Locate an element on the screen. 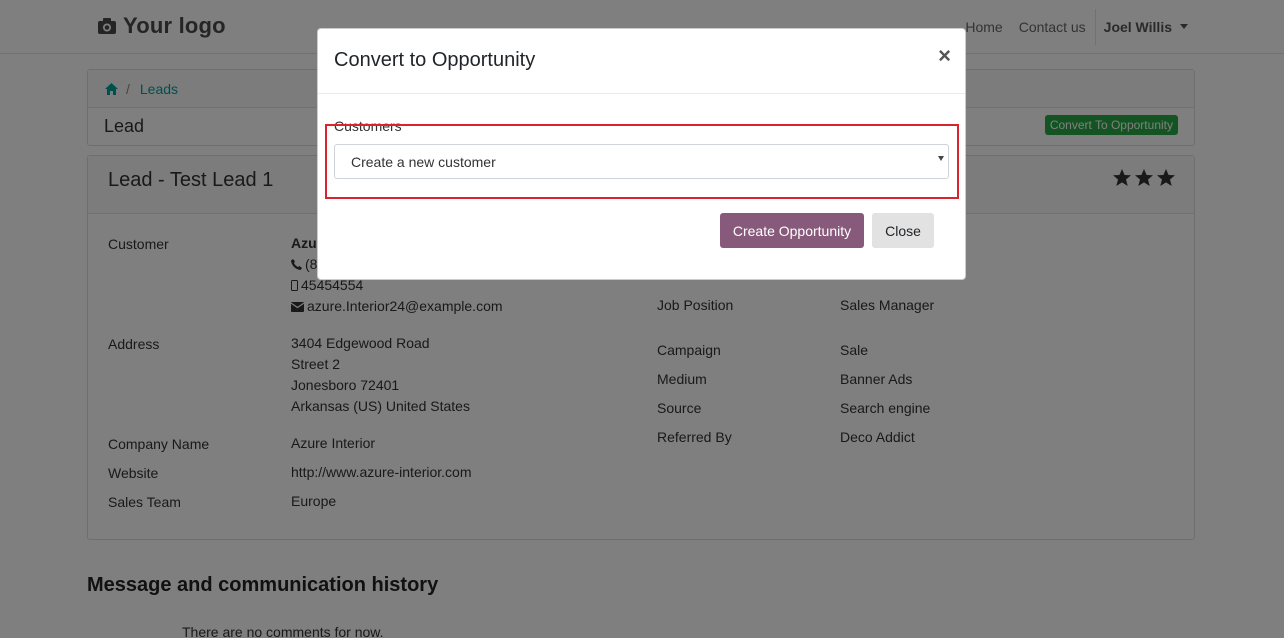 This screenshot has width=1284, height=640. close-button: Close is located at coordinates (903, 230).